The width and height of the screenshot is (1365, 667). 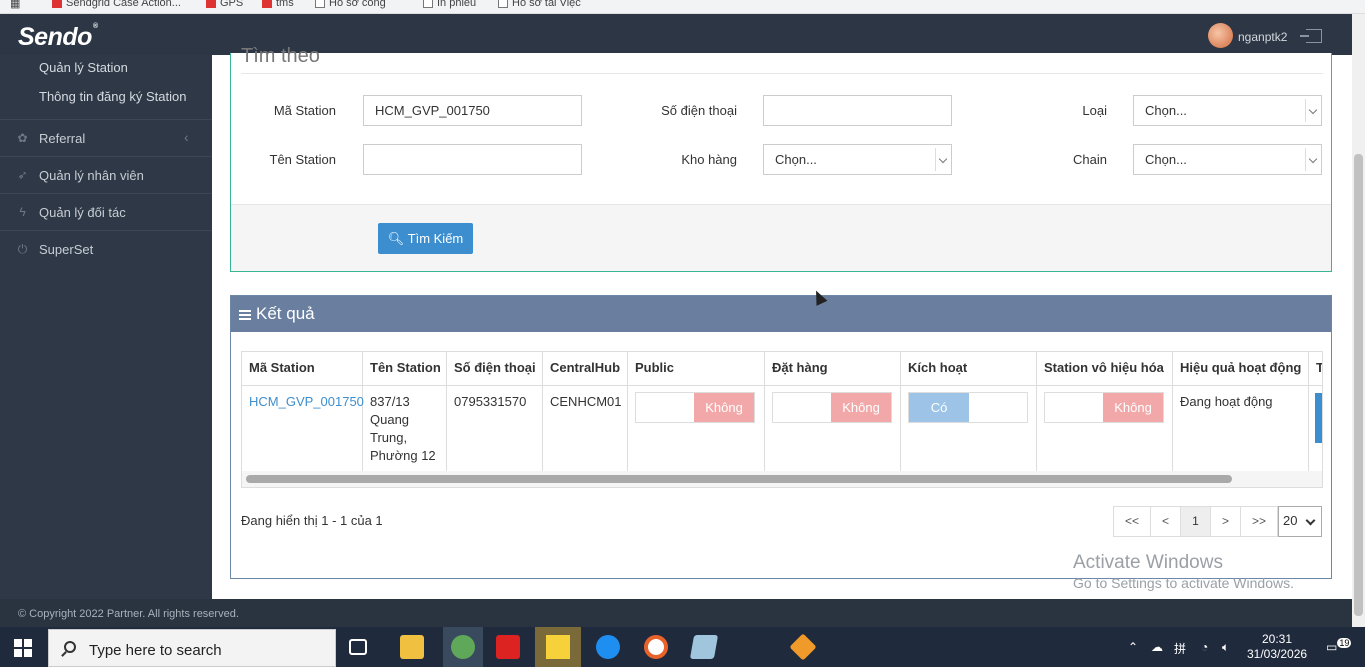 What do you see at coordinates (585, 428) in the screenshot?
I see `table-cell: CENHCM01` at bounding box center [585, 428].